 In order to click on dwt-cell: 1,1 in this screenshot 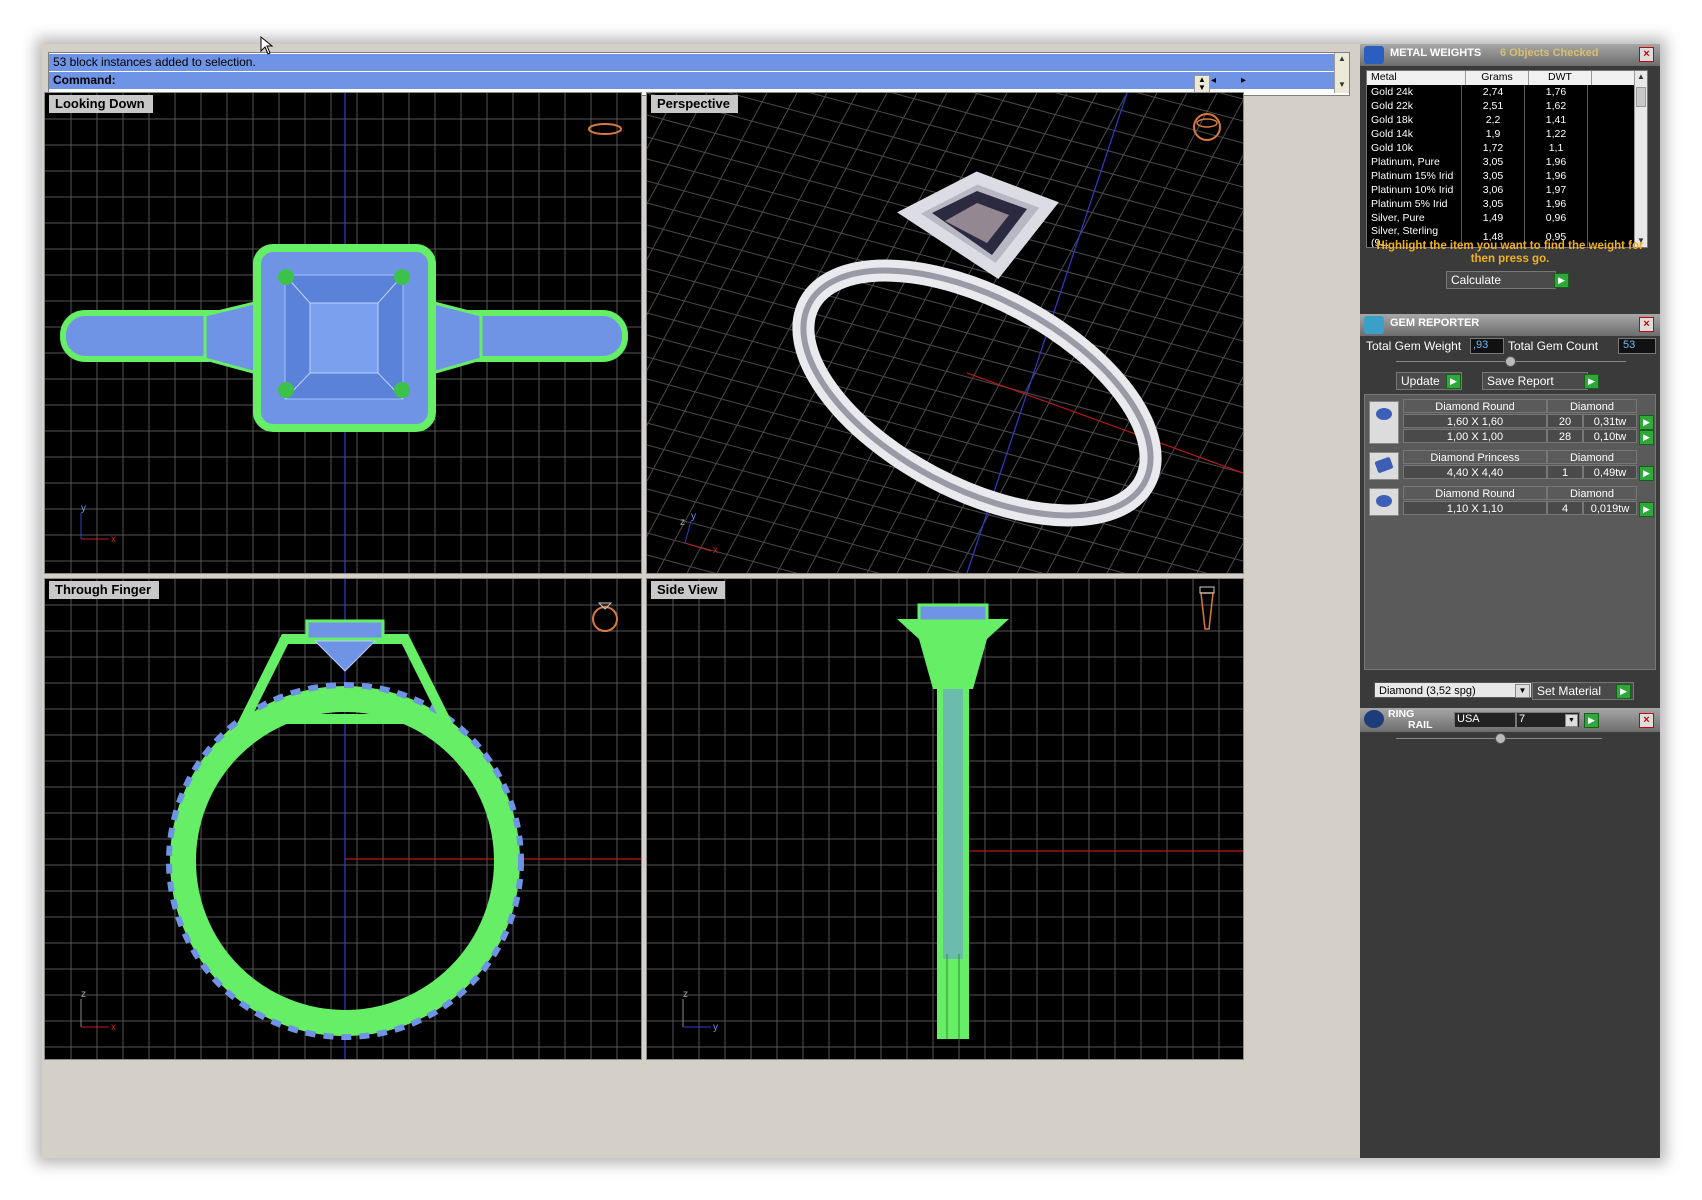, I will do `click(1556, 148)`.